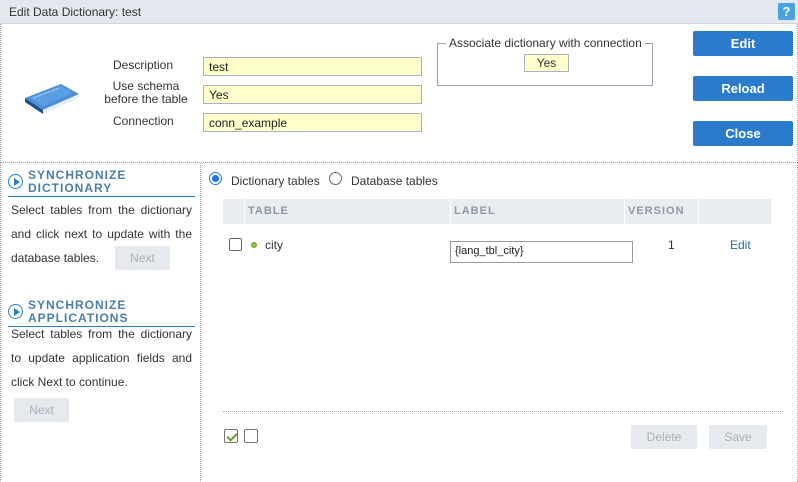 The image size is (798, 482). Describe the element at coordinates (537, 211) in the screenshot. I see `column-header-label: LABEL` at that location.